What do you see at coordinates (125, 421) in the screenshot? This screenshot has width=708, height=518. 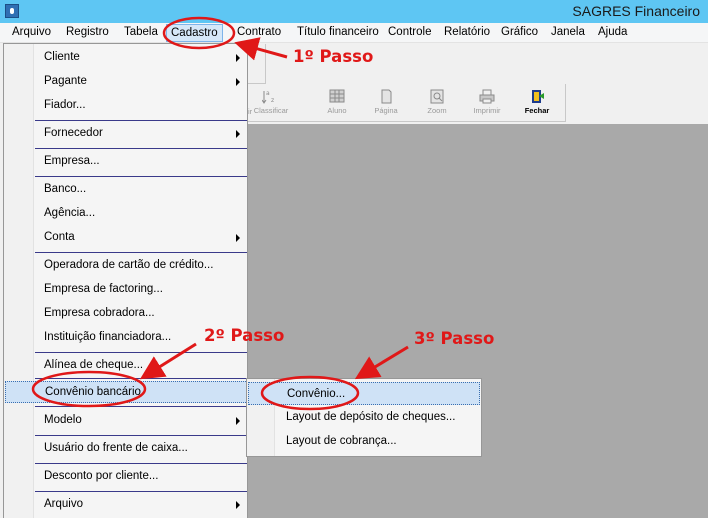 I see `menu-item-modelo: Modelo` at bounding box center [125, 421].